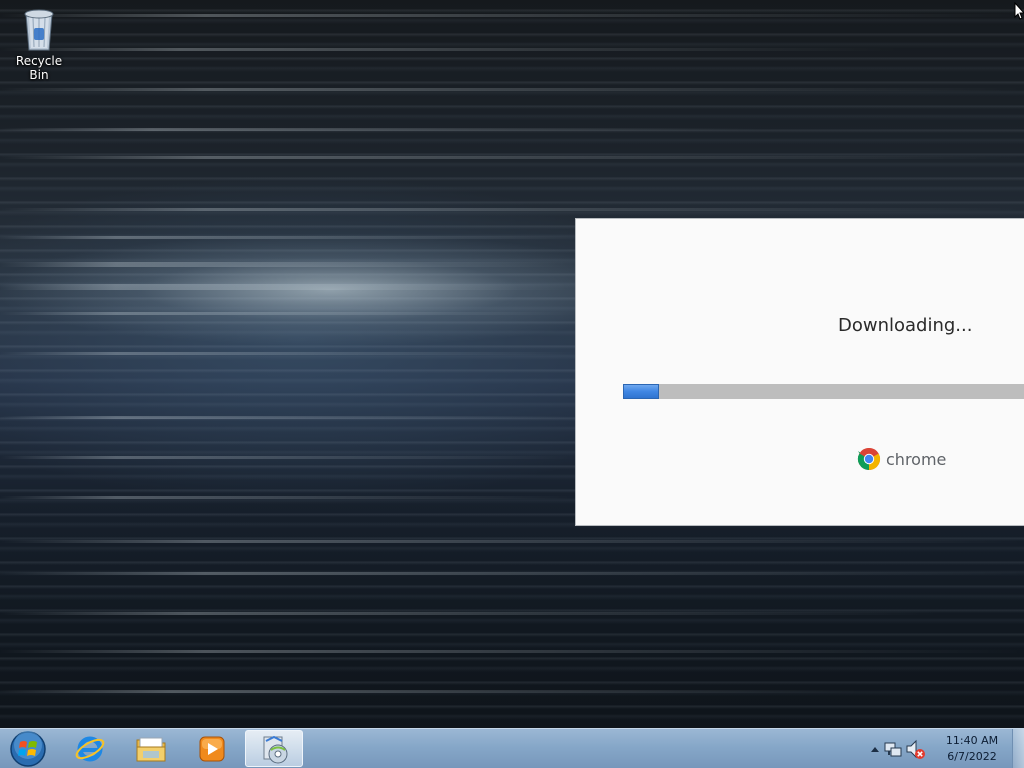  What do you see at coordinates (39, 68) in the screenshot?
I see `desktop-icon-label: Recycle Bin` at bounding box center [39, 68].